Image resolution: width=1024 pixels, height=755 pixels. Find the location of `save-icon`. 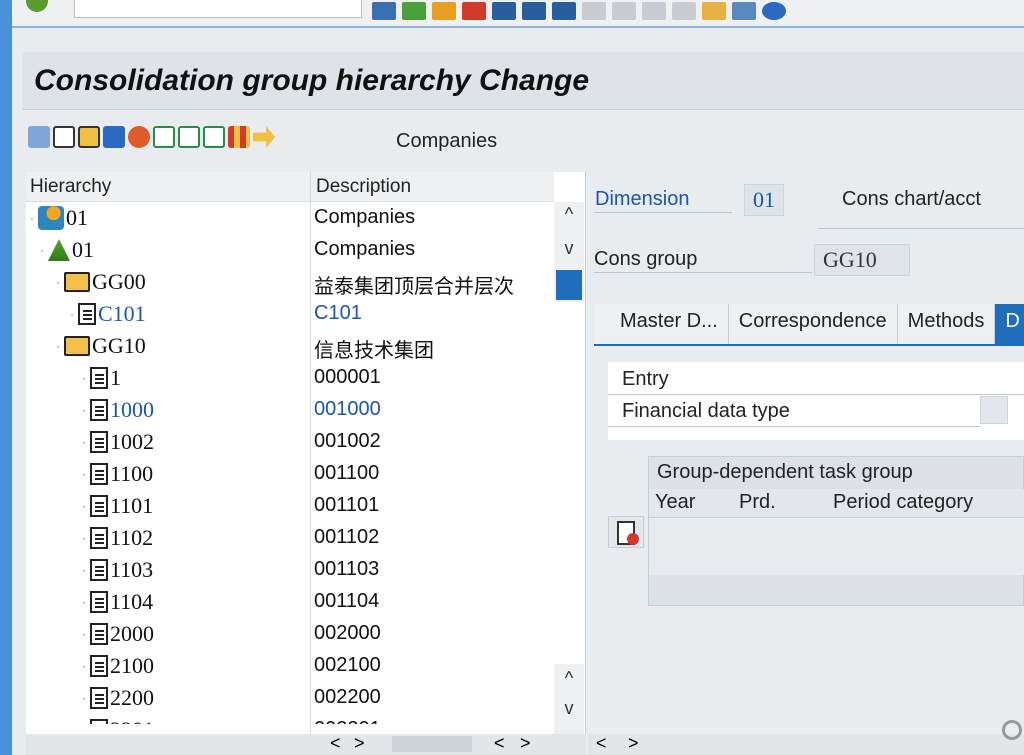

save-icon is located at coordinates (384, 11).